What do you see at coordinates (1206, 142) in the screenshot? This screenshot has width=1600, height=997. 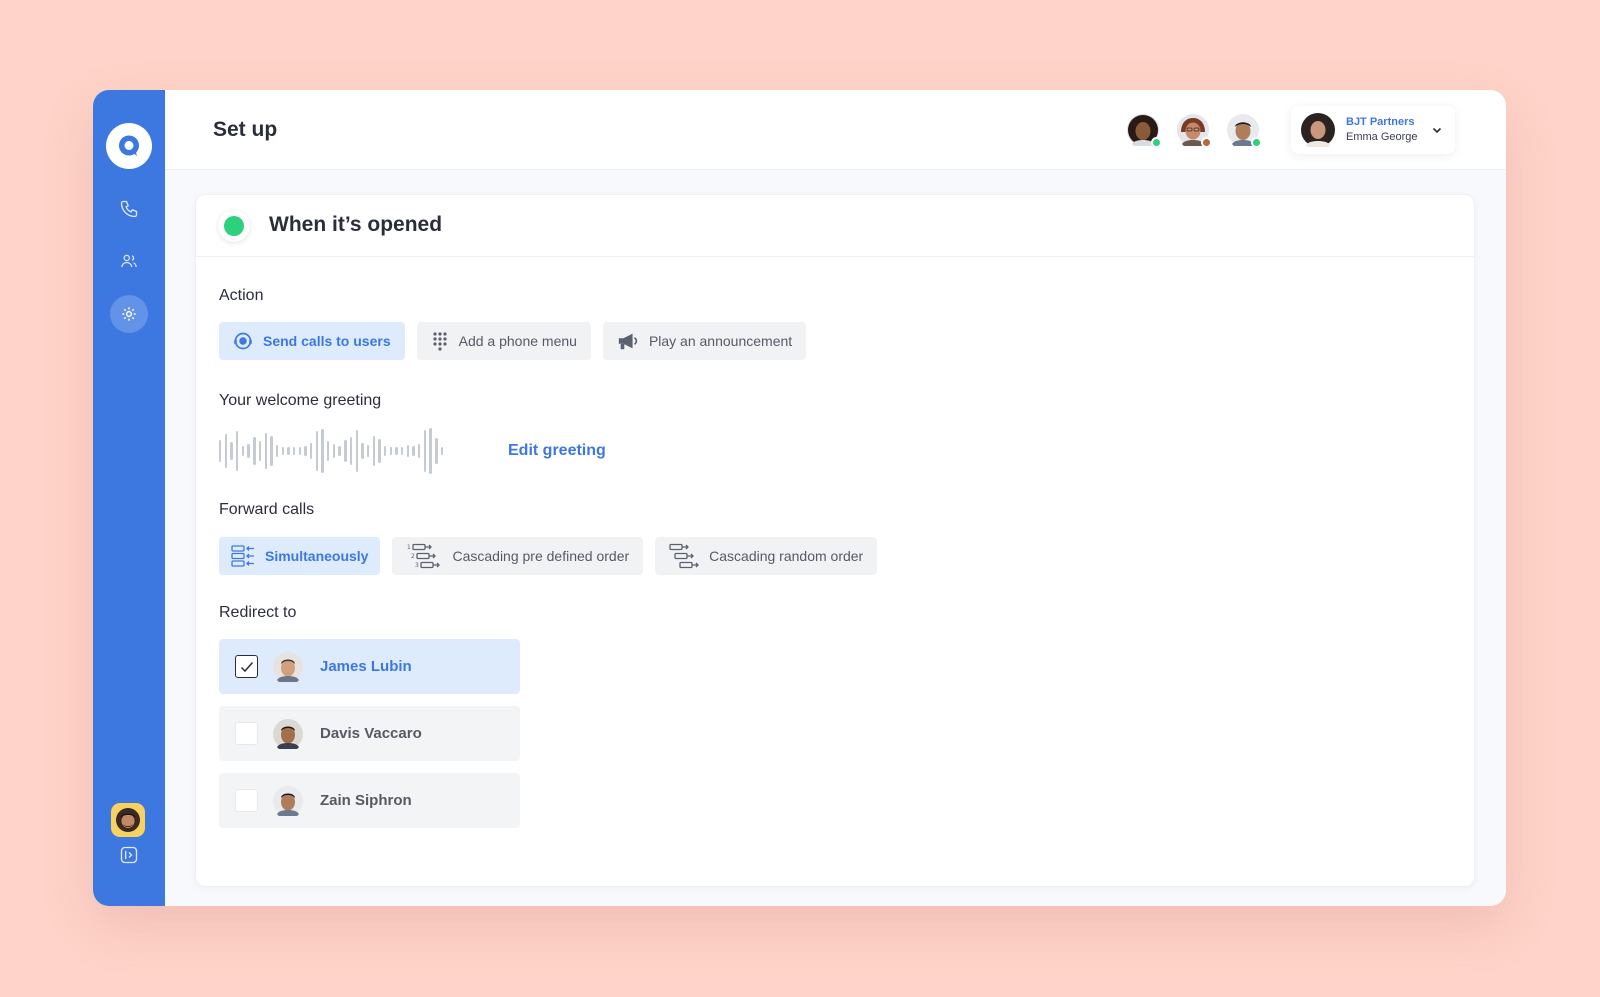 I see `away-status-dot` at bounding box center [1206, 142].